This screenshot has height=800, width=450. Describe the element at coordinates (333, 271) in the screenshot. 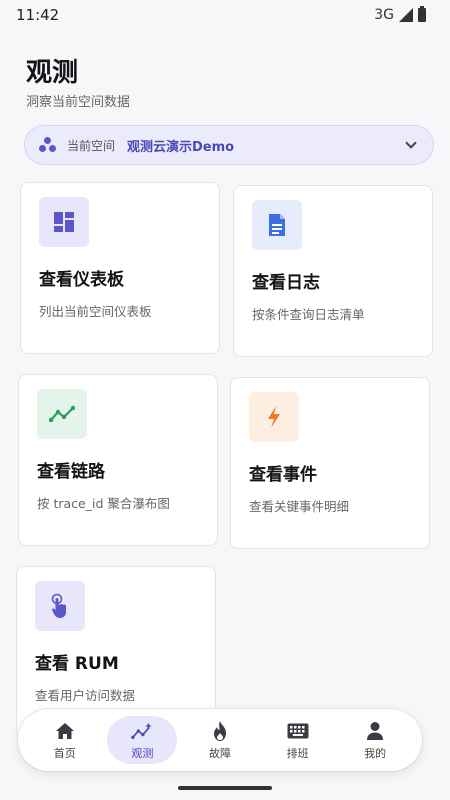

I see `card-logs: 查看日志 按条件查询日志清单` at that location.